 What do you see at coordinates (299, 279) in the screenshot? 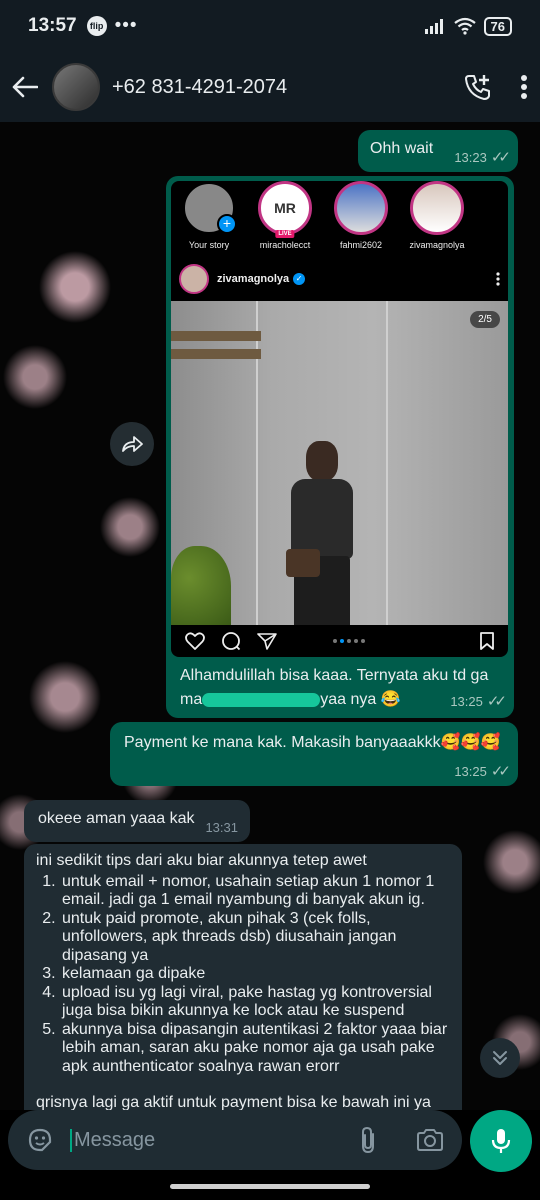
I see `verified-badge-icon: ✓` at bounding box center [299, 279].